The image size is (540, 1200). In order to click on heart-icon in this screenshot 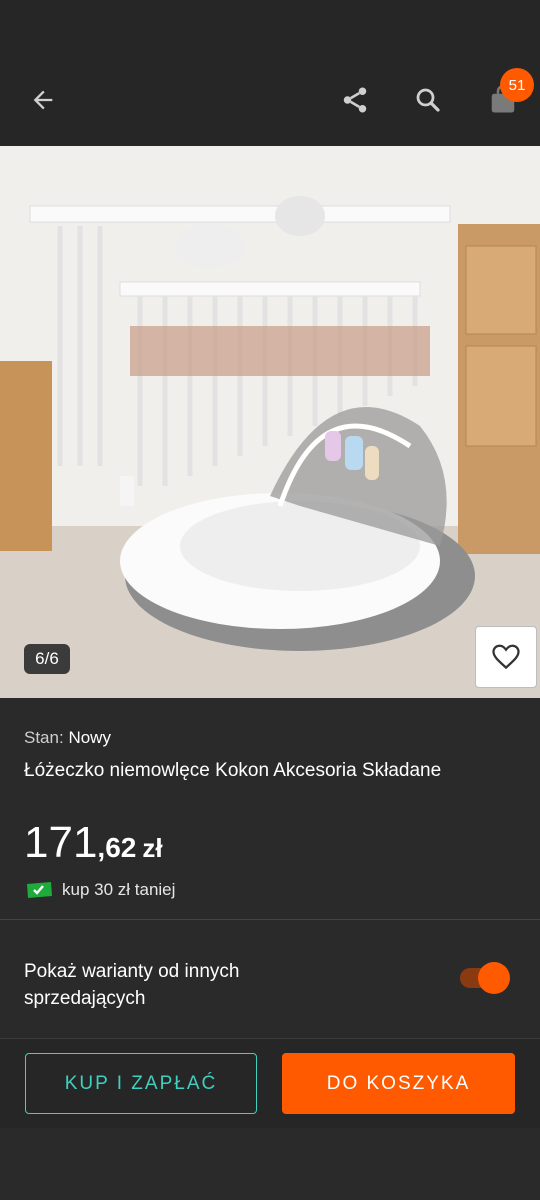, I will do `click(506, 657)`.